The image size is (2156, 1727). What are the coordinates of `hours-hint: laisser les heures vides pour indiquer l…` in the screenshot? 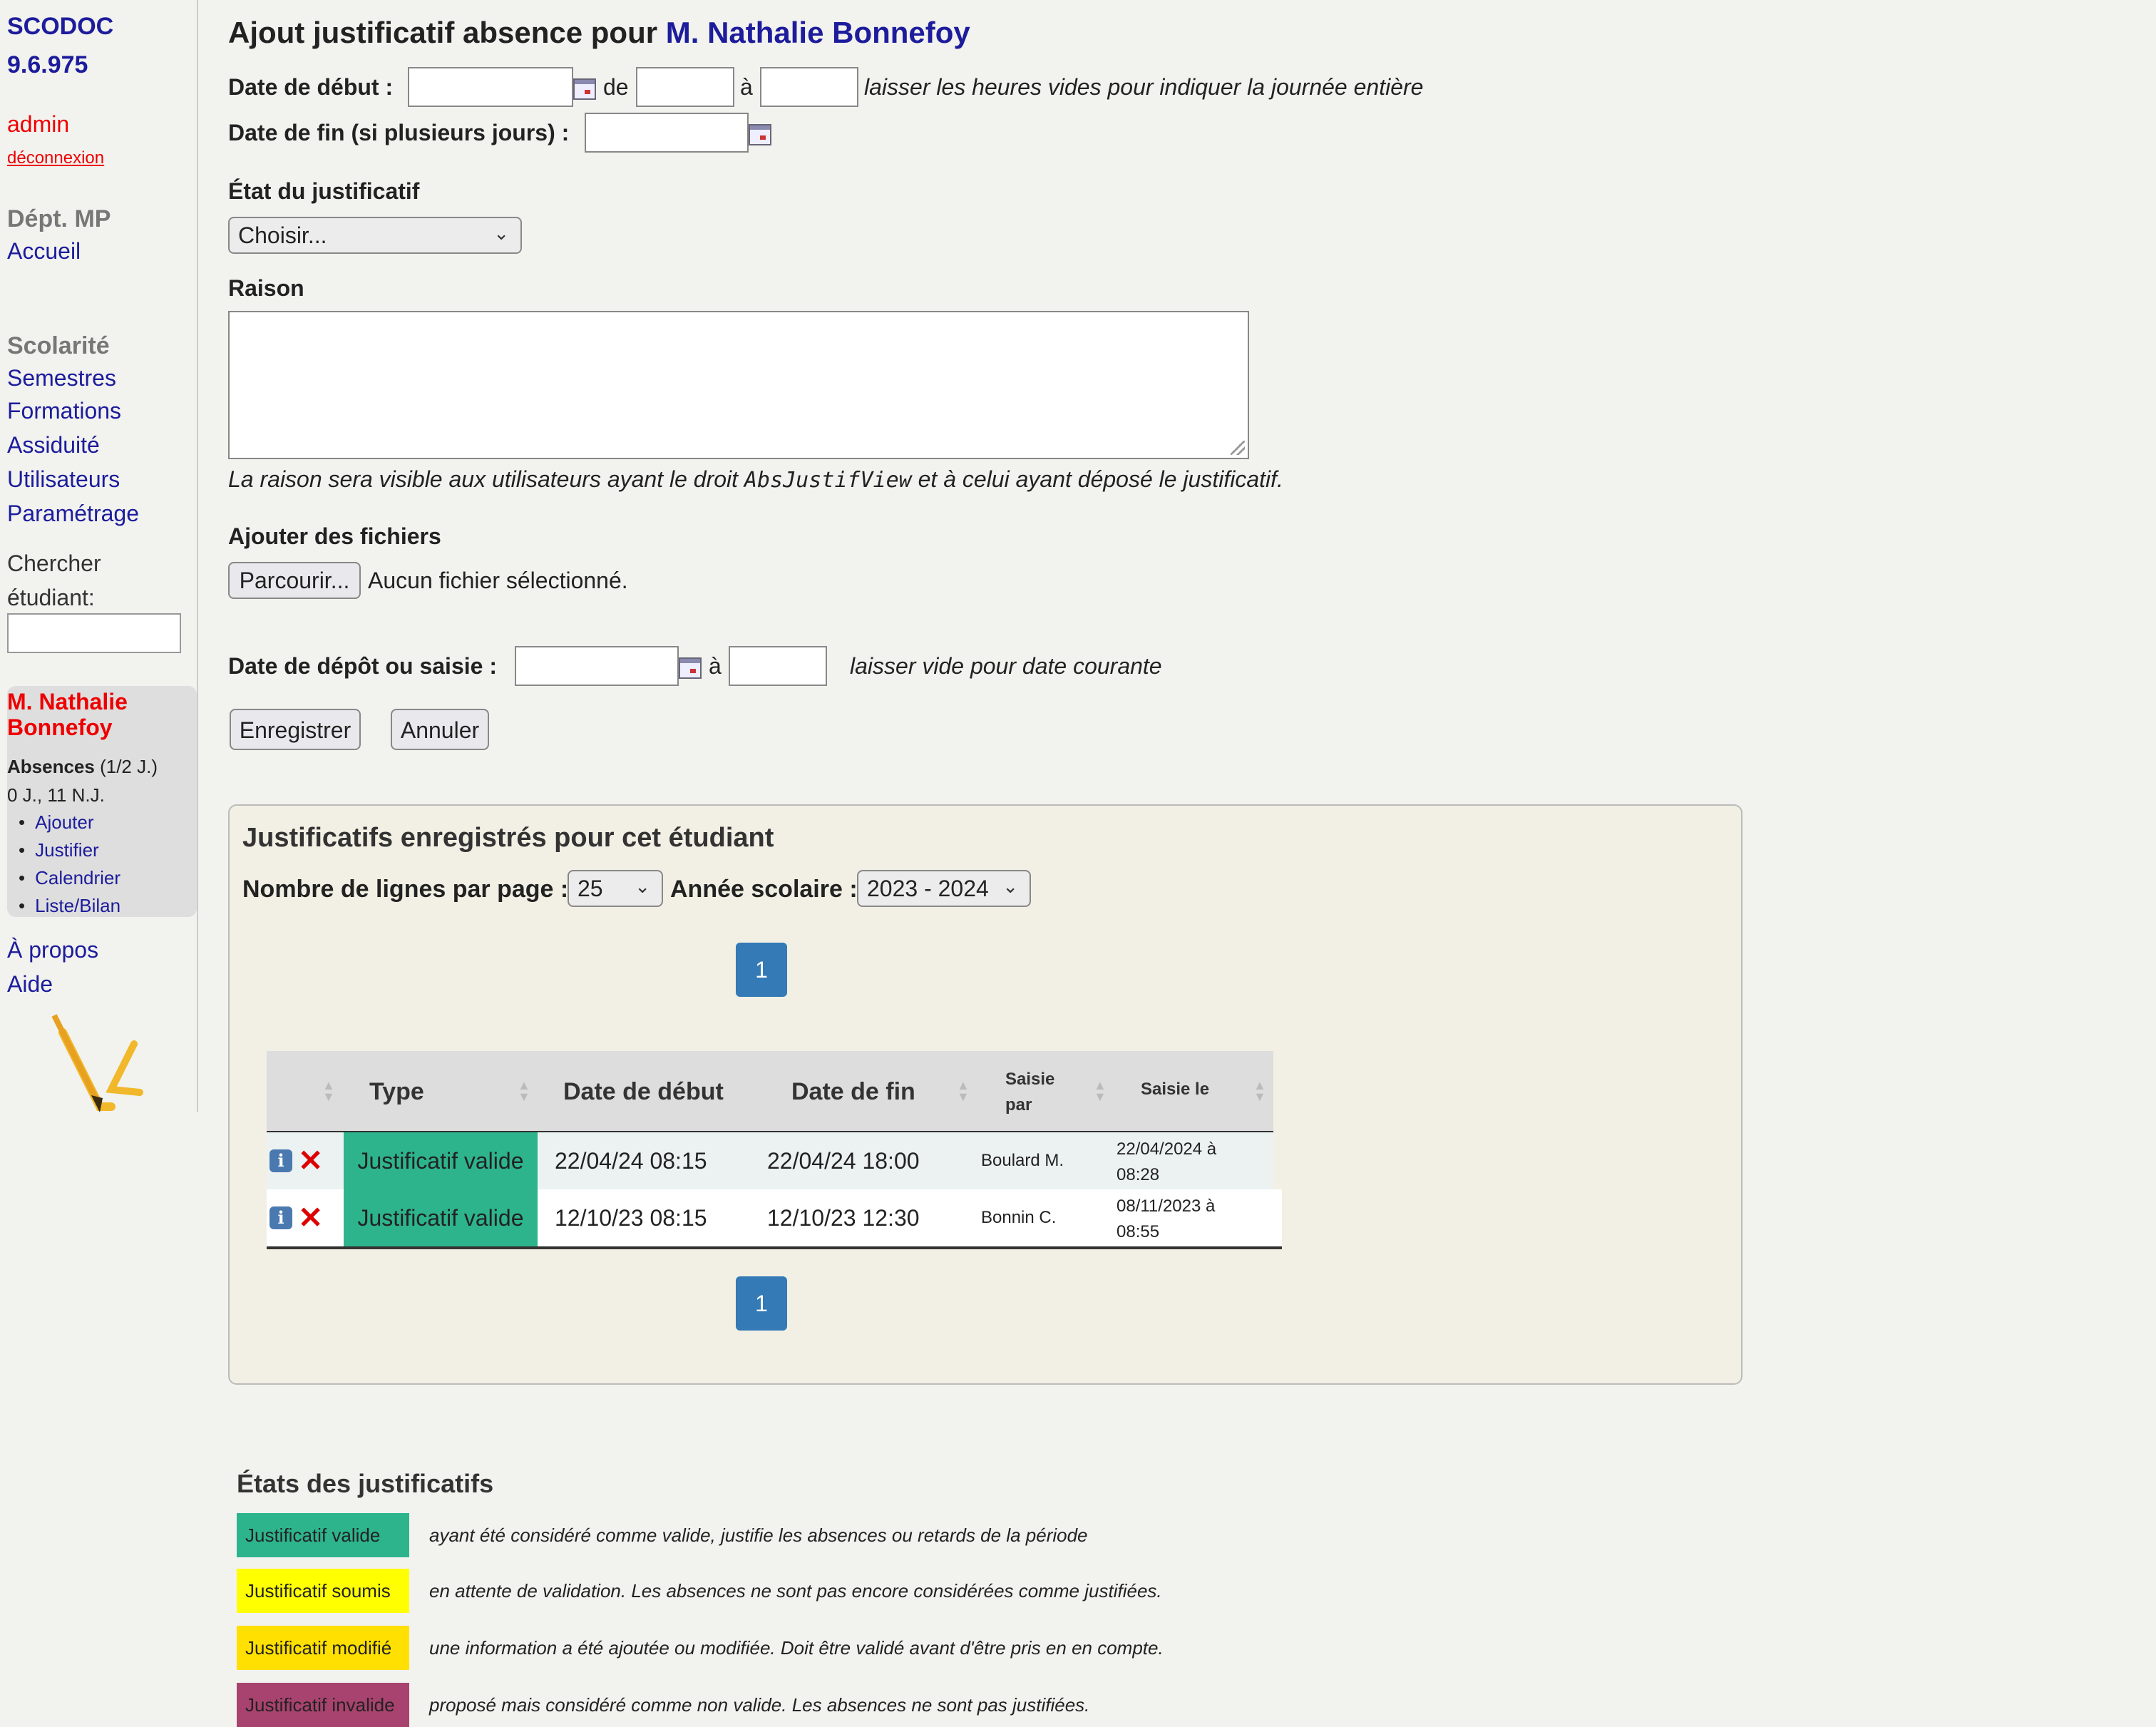 It's located at (1144, 87).